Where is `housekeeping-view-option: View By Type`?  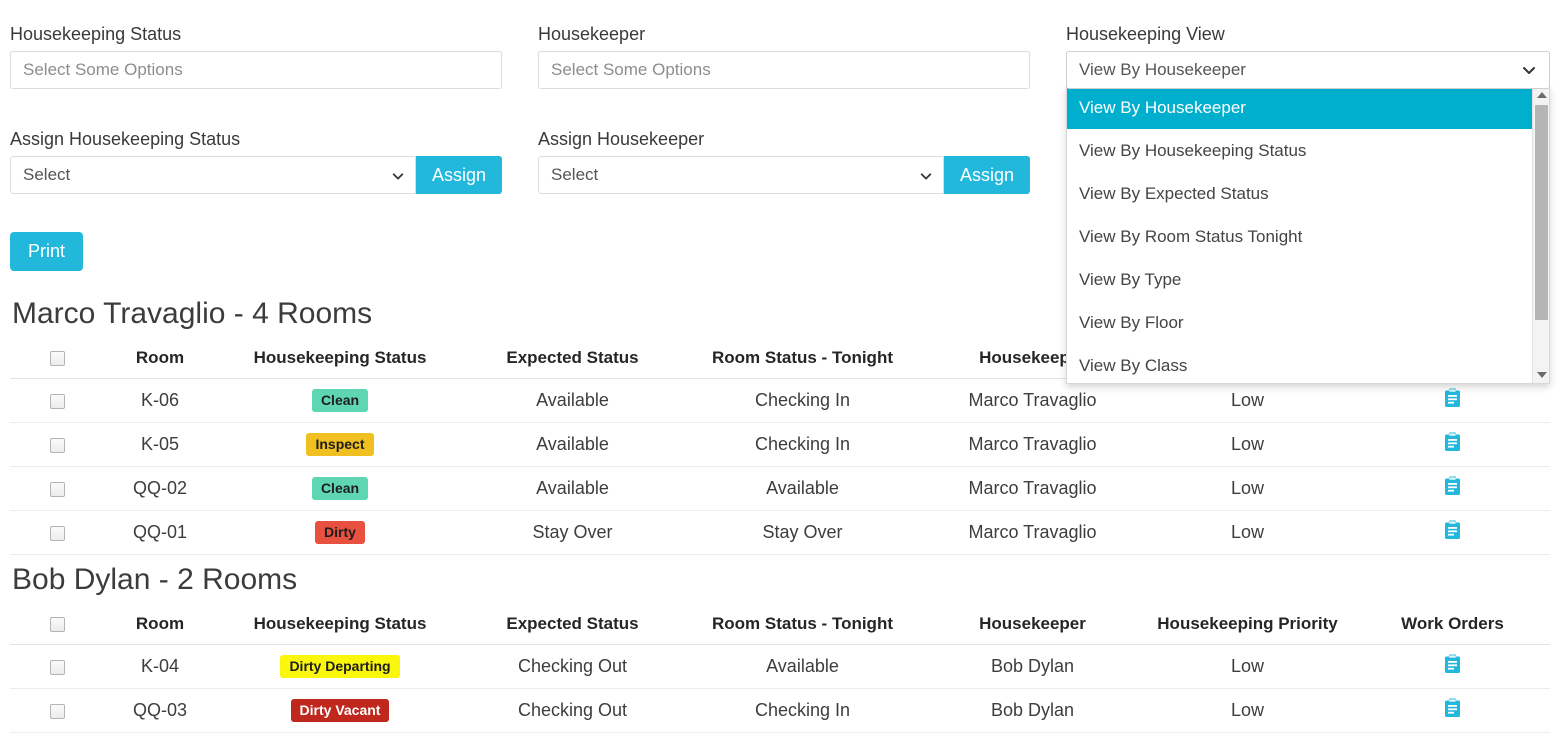 housekeeping-view-option: View By Type is located at coordinates (1299, 279).